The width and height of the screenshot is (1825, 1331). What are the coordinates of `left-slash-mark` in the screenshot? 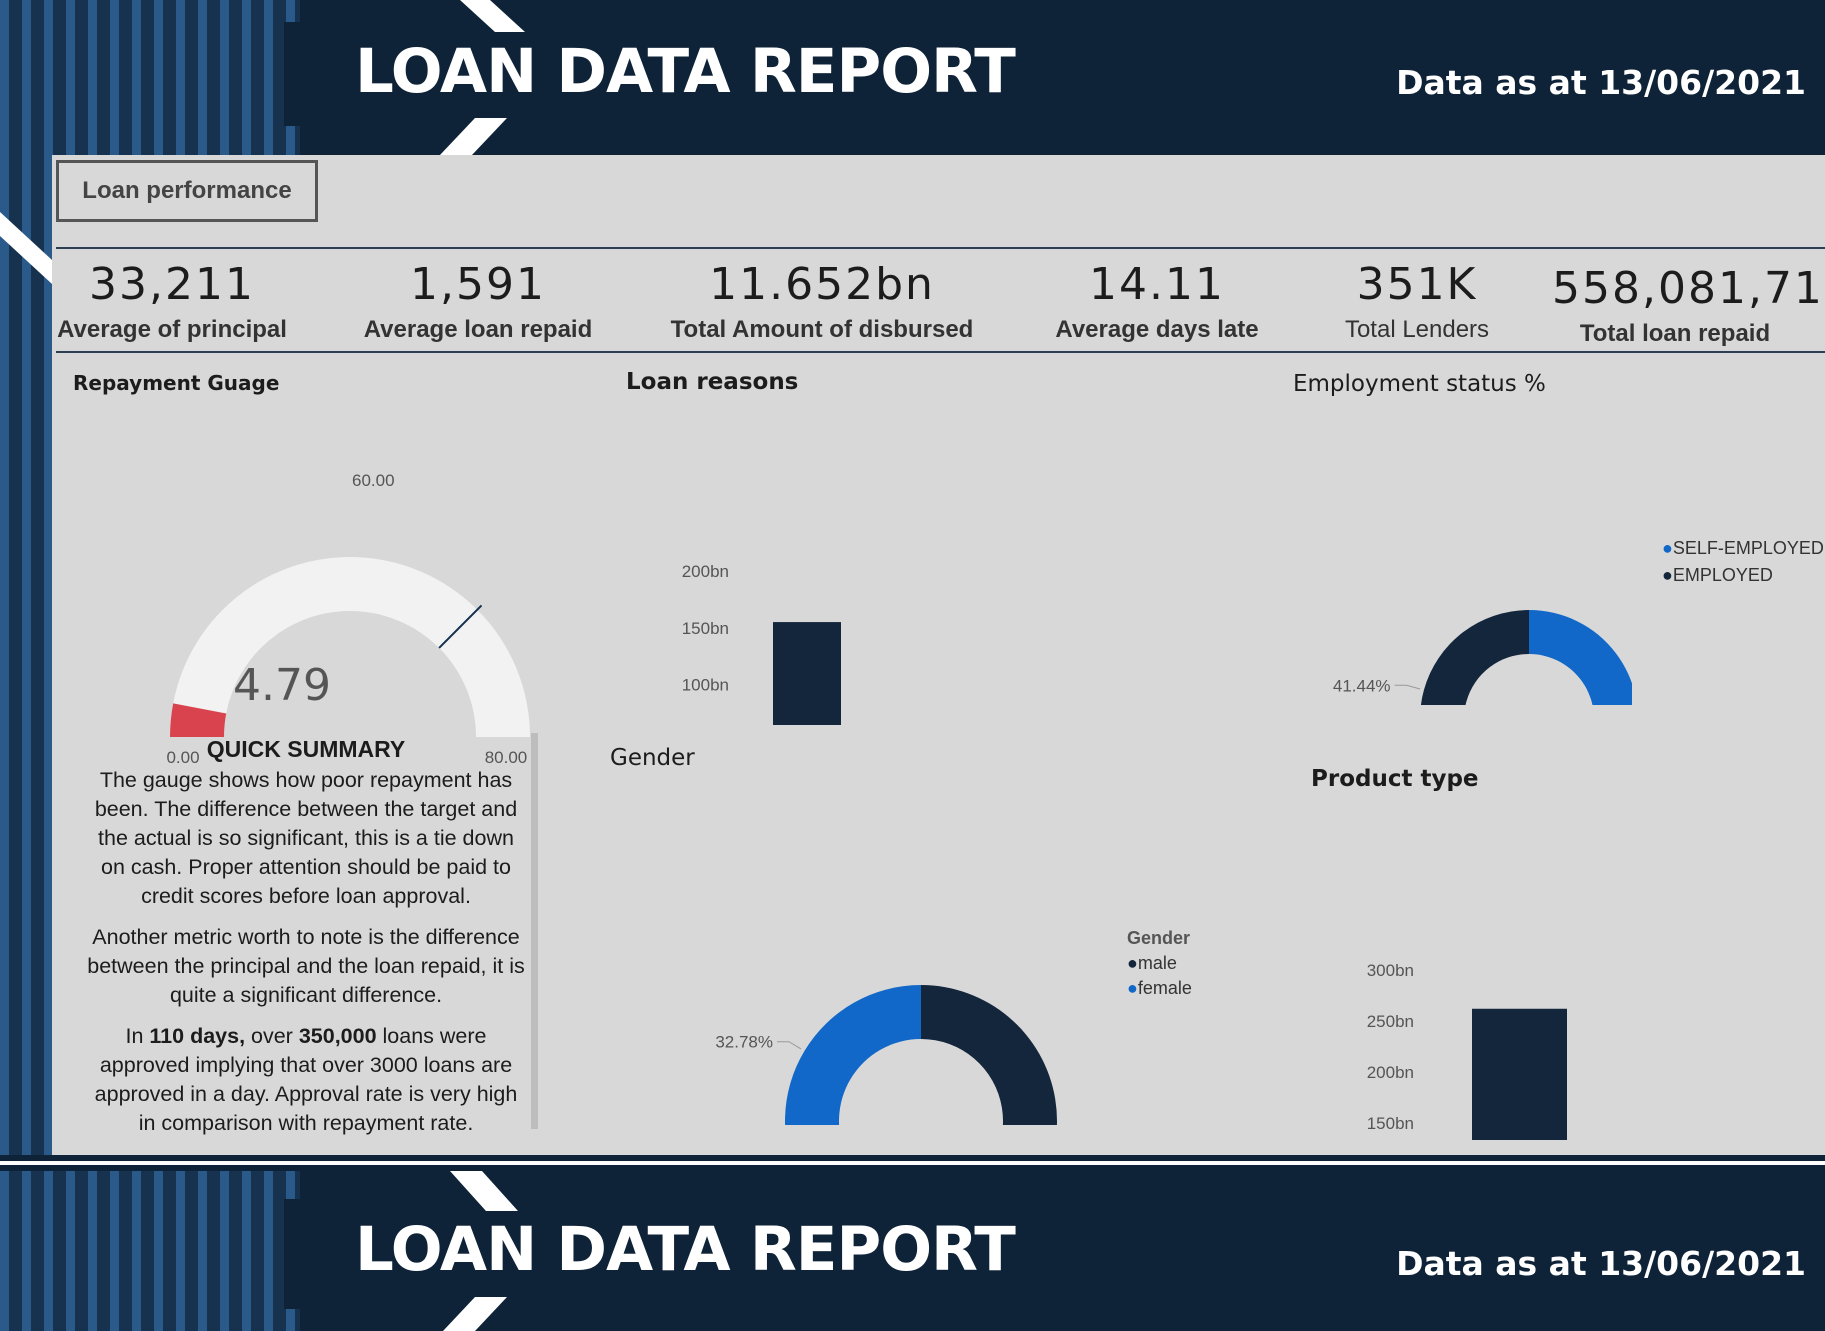 It's located at (26, 248).